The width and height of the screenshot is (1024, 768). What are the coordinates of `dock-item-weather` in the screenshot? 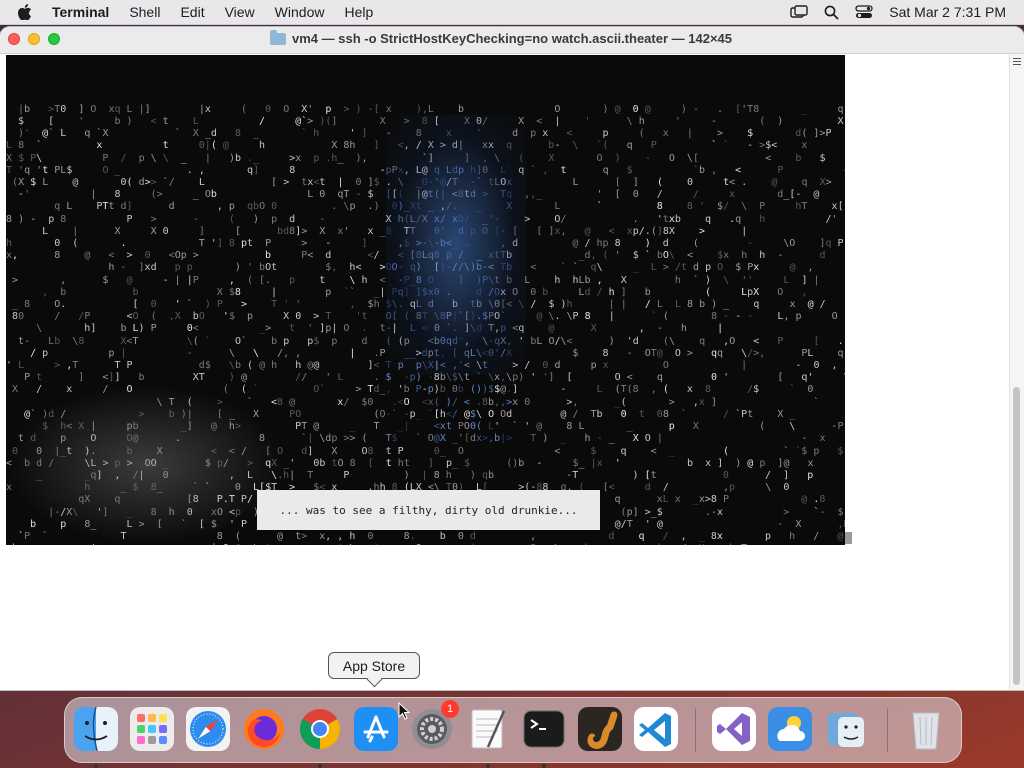 It's located at (790, 729).